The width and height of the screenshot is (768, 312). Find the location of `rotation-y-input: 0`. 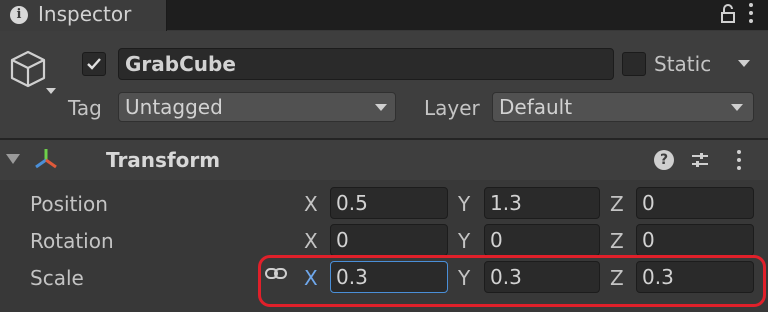

rotation-y-input: 0 is located at coordinates (542, 240).